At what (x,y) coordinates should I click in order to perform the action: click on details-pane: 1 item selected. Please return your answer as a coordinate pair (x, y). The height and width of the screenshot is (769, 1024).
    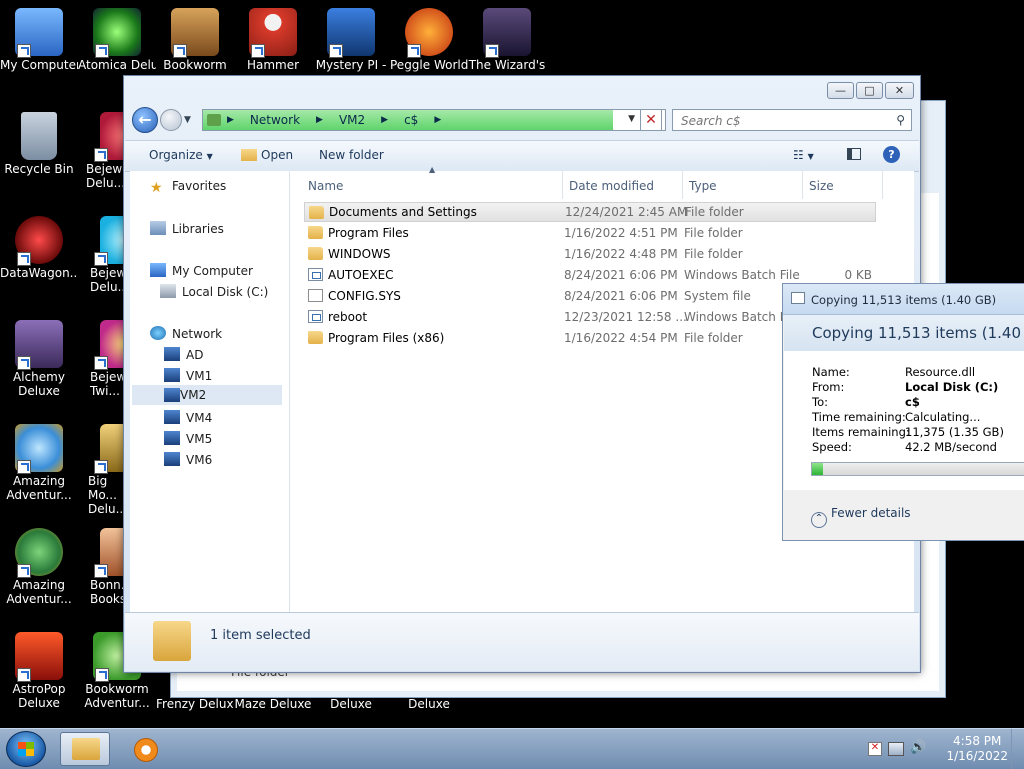
    Looking at the image, I should click on (522, 641).